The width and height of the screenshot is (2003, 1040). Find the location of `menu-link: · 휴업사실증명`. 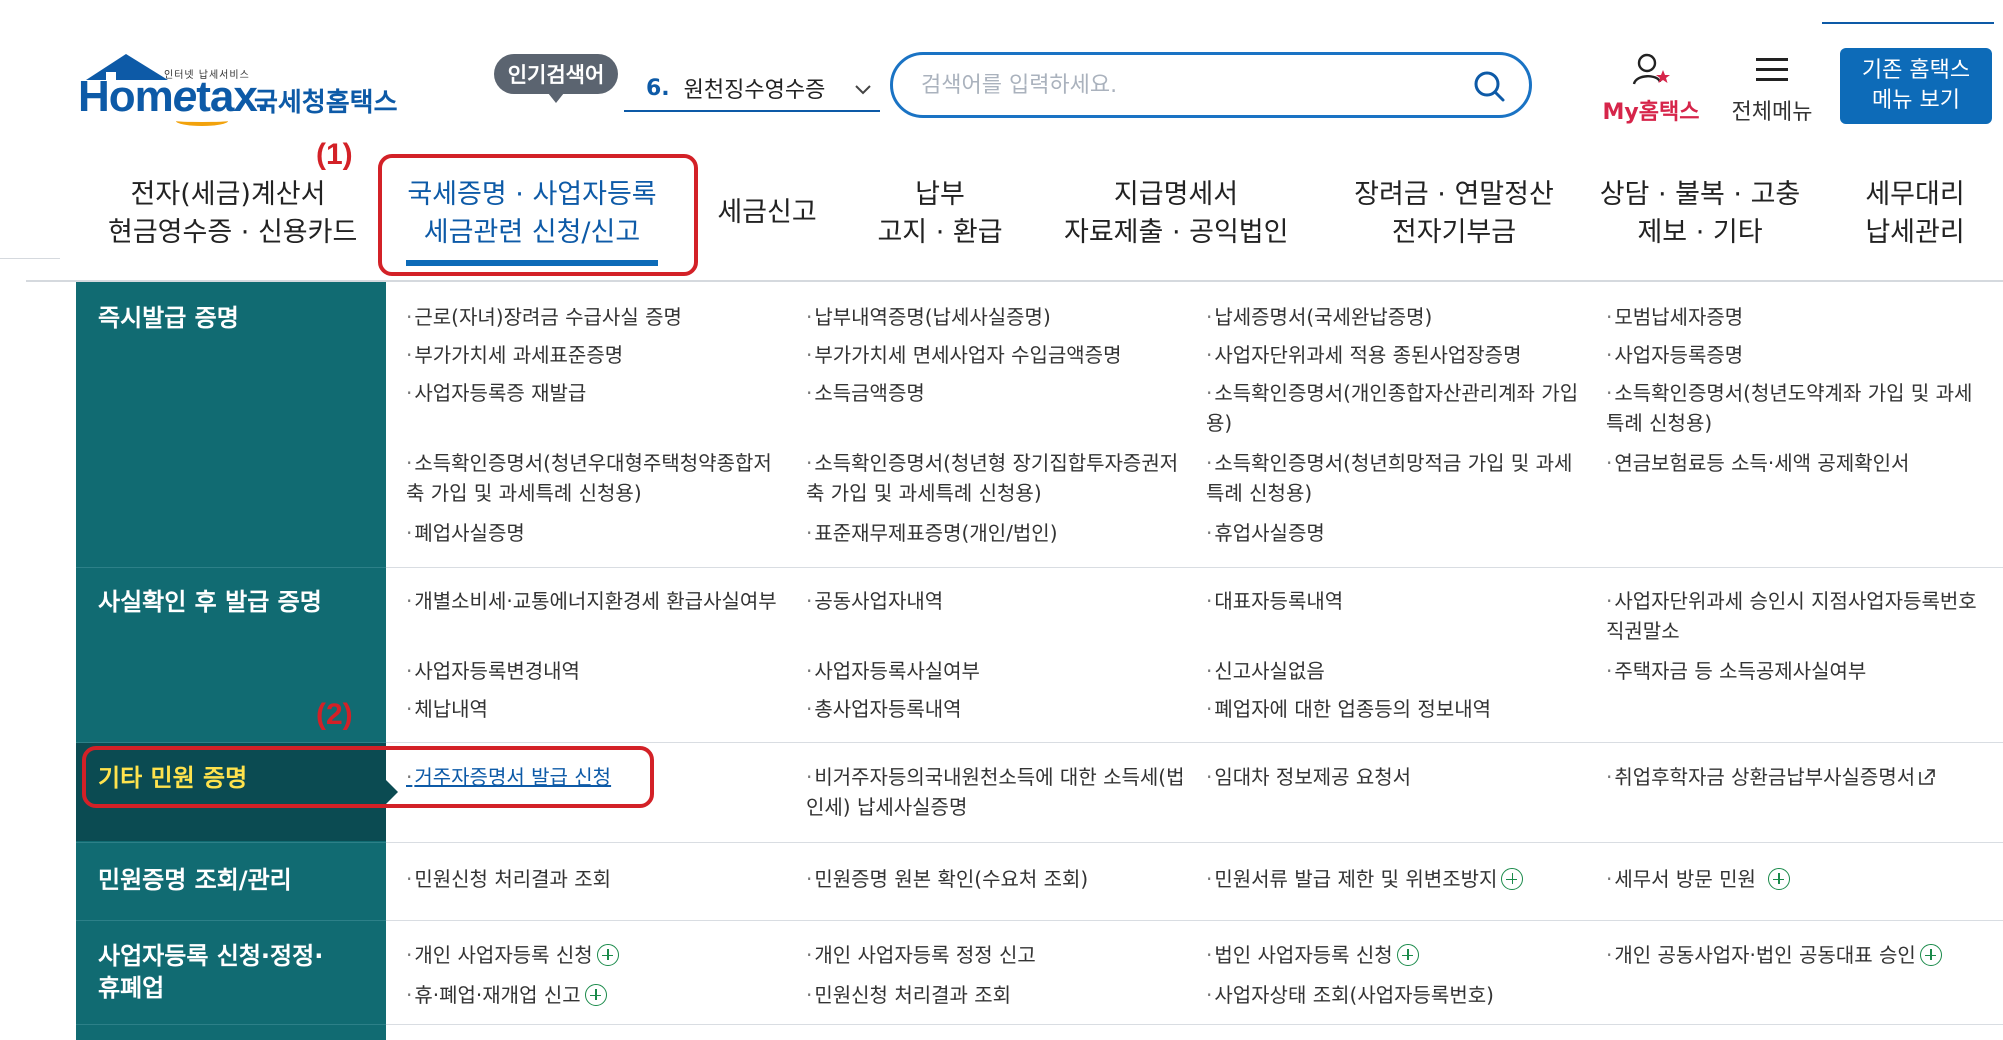

menu-link: · 휴업사실증명 is located at coordinates (1396, 533).